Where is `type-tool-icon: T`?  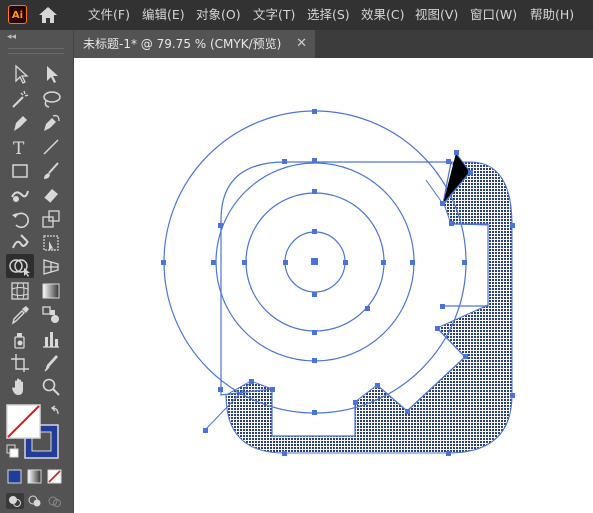 type-tool-icon: T is located at coordinates (20, 147).